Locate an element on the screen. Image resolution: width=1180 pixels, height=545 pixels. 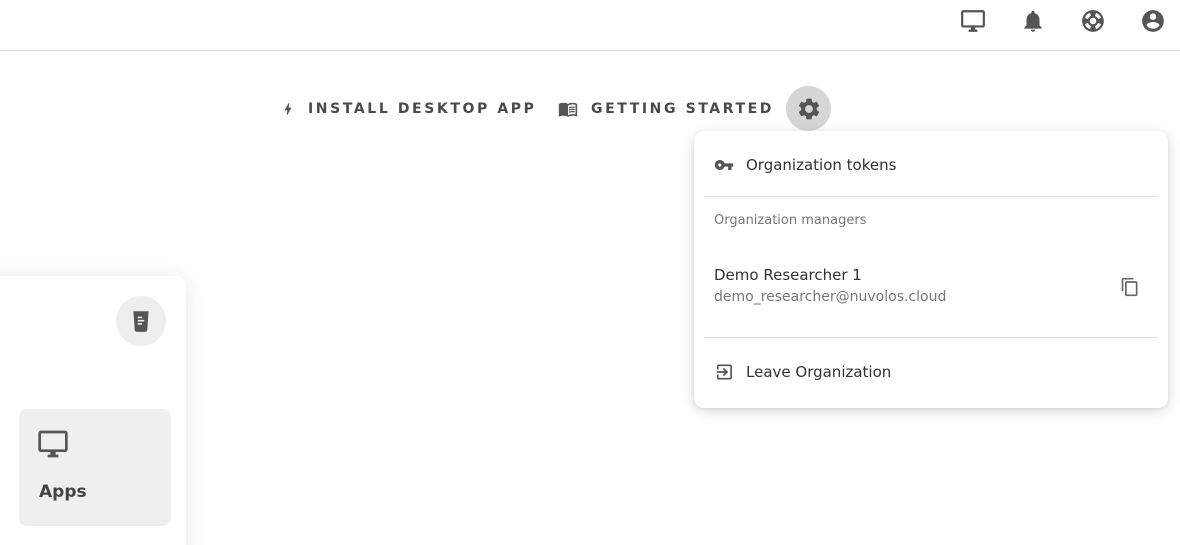
account-button is located at coordinates (1153, 21).